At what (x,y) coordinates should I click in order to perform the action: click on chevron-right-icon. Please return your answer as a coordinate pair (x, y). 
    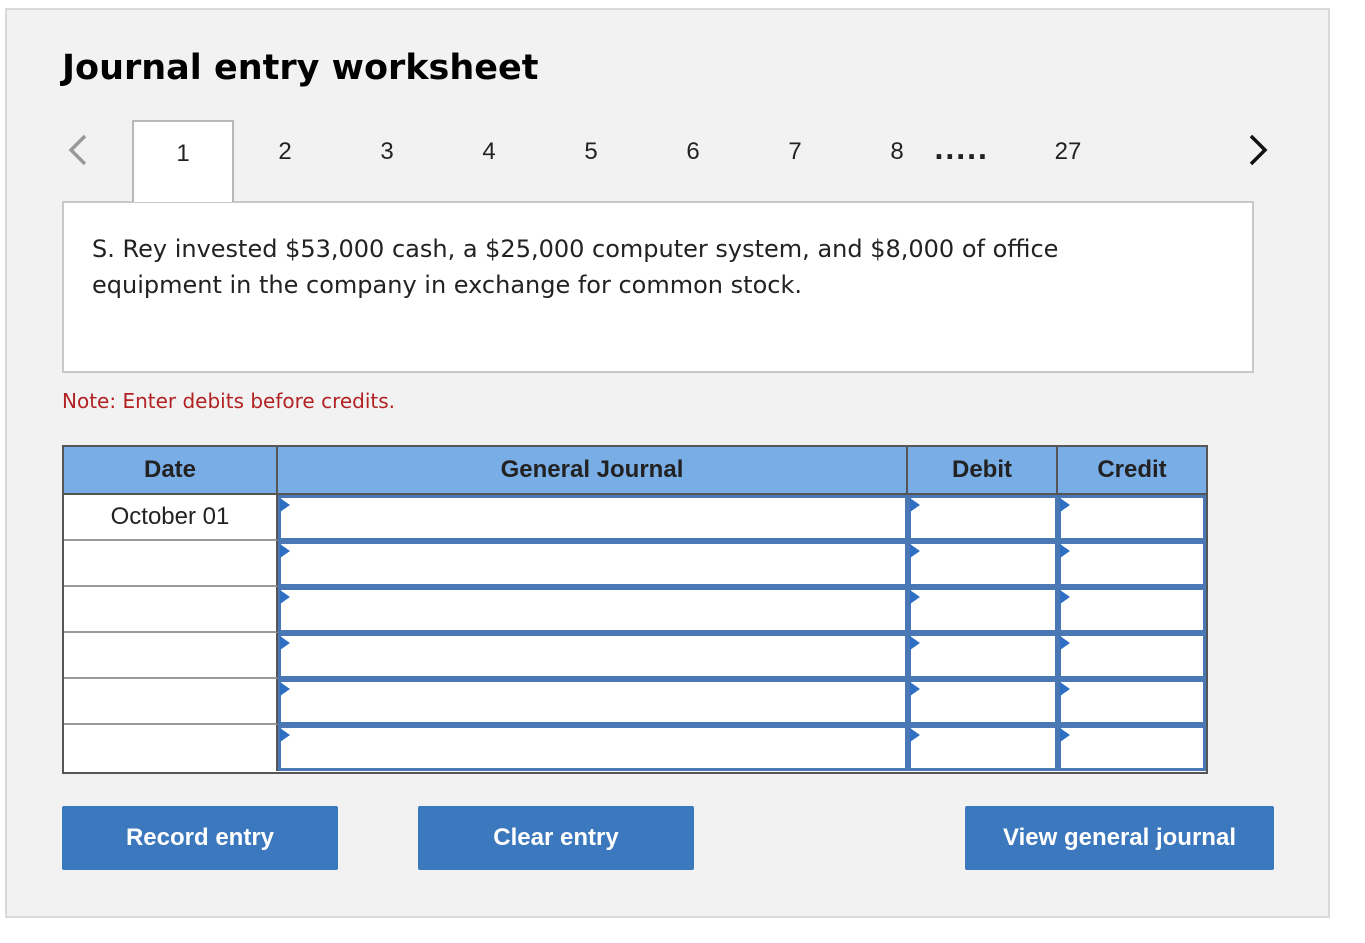
    Looking at the image, I should click on (1258, 150).